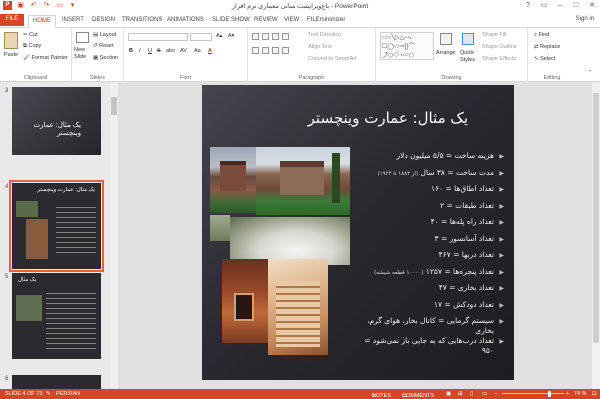  I want to click on section-button: ▦ Section, so click(105, 58).